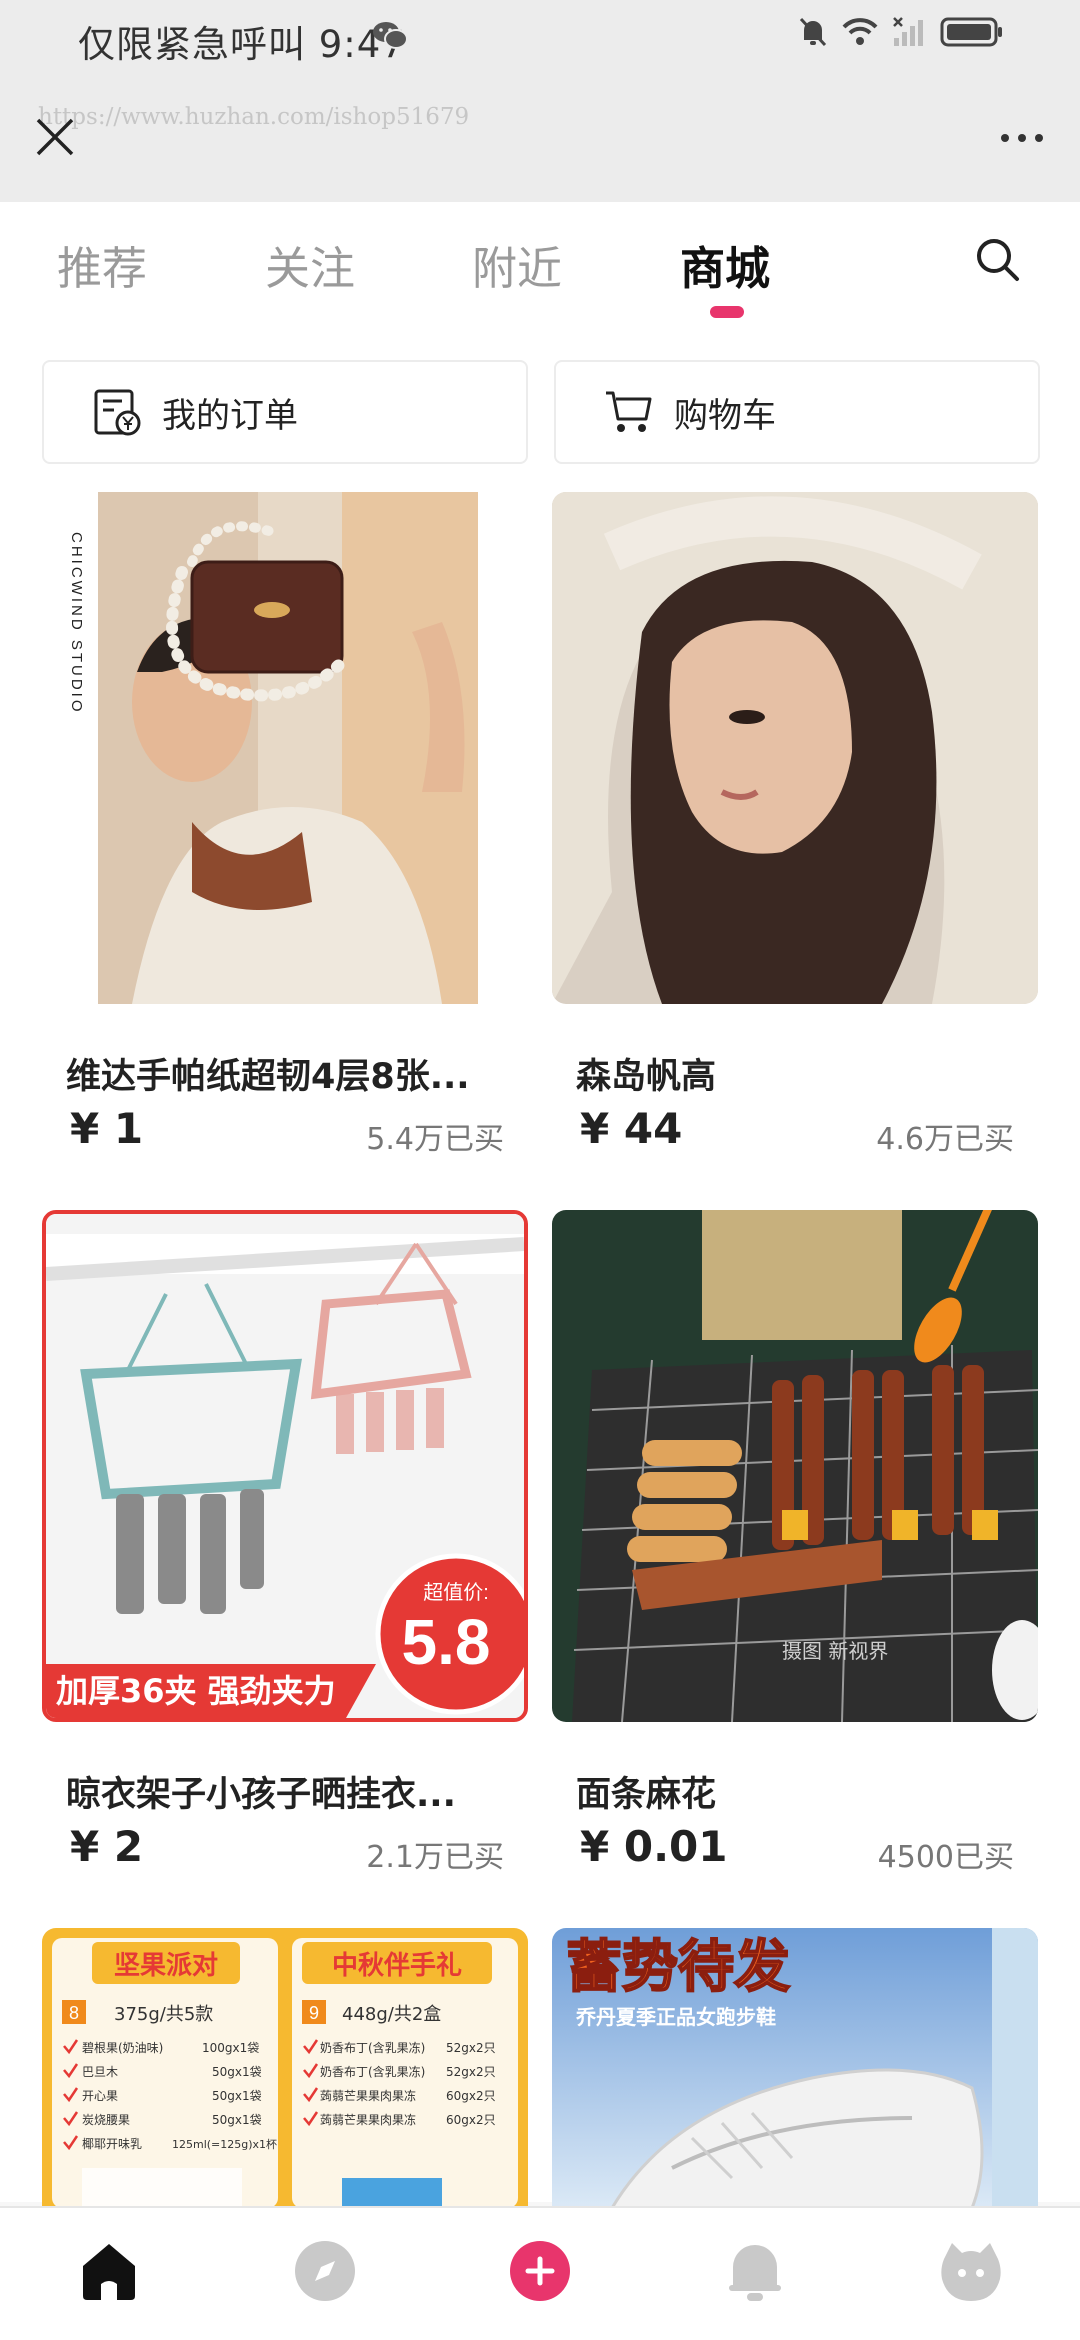 This screenshot has height=2340, width=1080. I want to click on notification-bell-icon, so click(755, 2273).